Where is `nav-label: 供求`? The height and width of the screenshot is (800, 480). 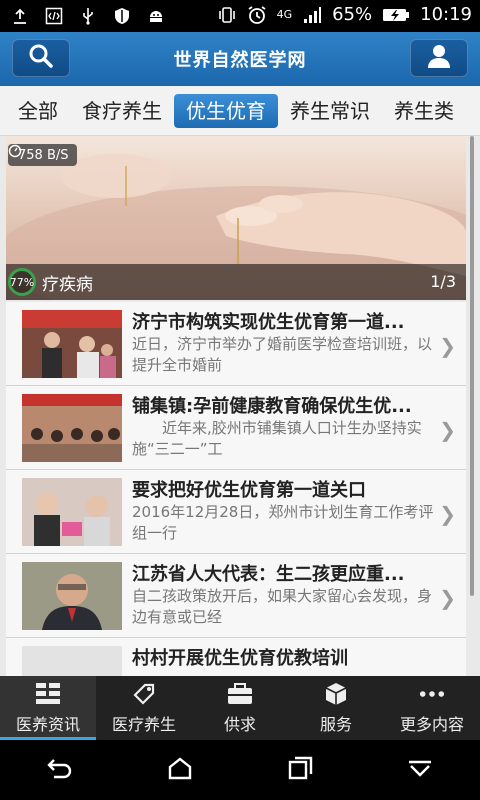
nav-label: 供求 is located at coordinates (239, 724).